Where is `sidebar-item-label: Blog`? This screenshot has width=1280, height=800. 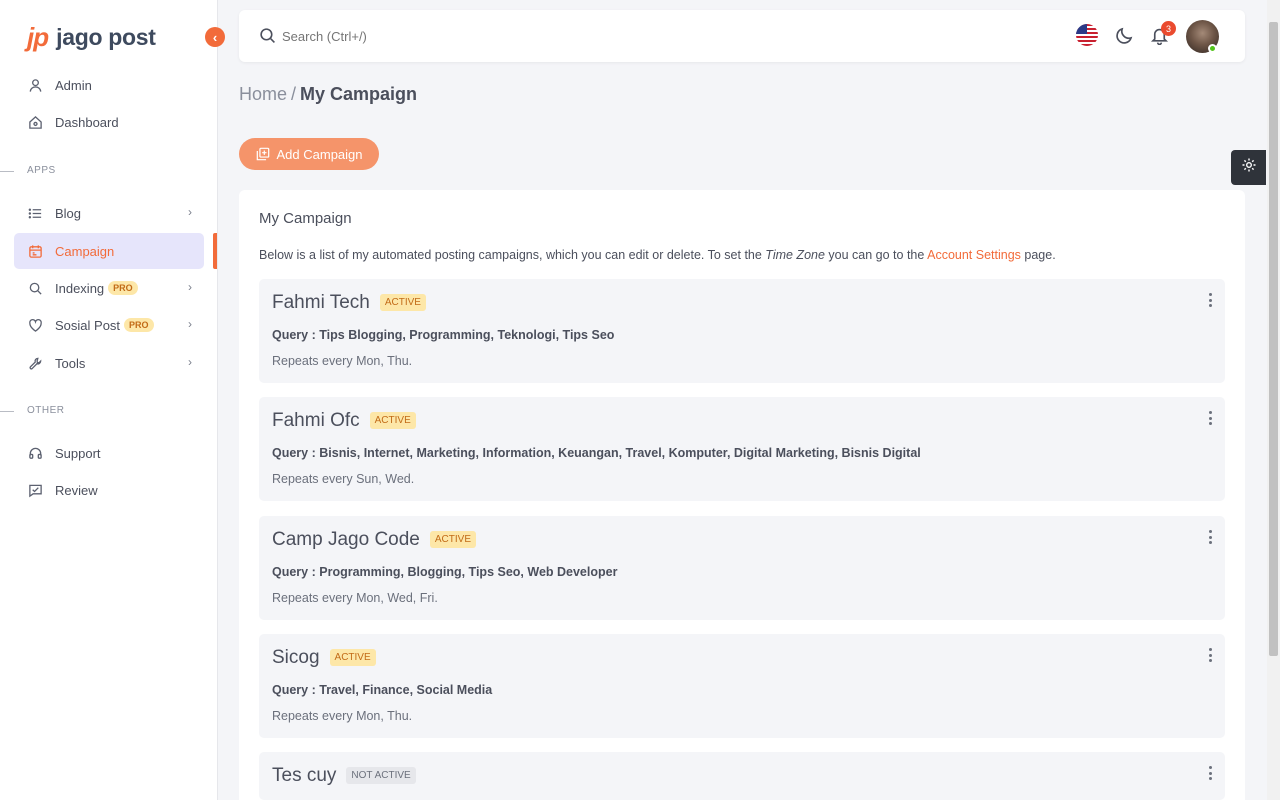
sidebar-item-label: Blog is located at coordinates (68, 213).